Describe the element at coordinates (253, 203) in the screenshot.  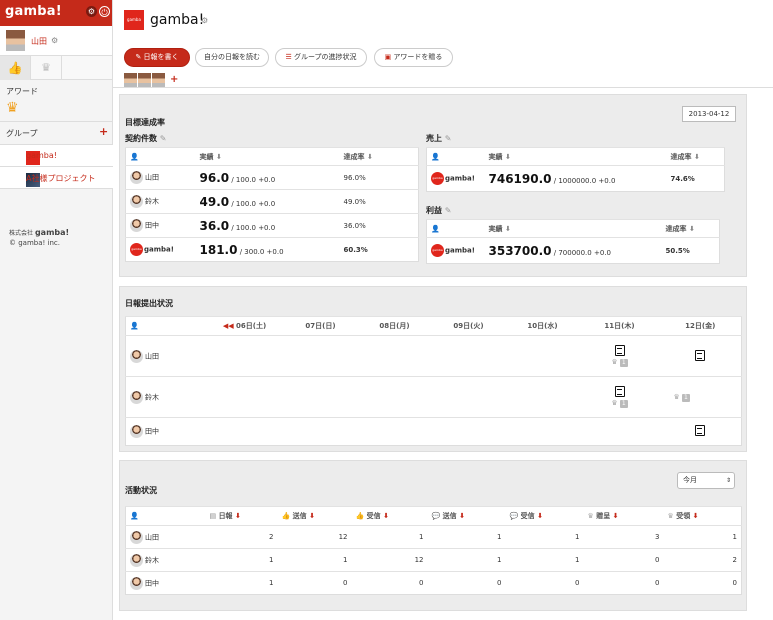
I see `target-value: / 100.0 +0.0` at that location.